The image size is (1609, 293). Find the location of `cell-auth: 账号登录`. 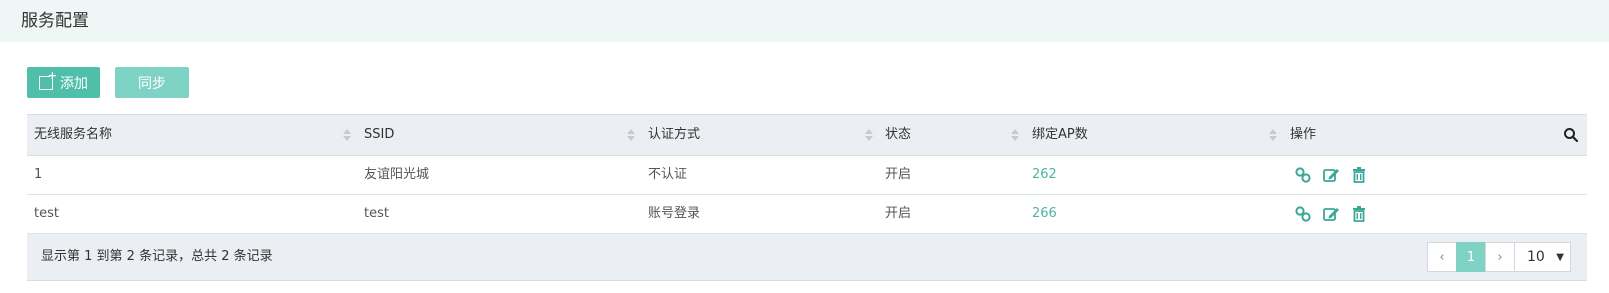

cell-auth: 账号登录 is located at coordinates (674, 213).